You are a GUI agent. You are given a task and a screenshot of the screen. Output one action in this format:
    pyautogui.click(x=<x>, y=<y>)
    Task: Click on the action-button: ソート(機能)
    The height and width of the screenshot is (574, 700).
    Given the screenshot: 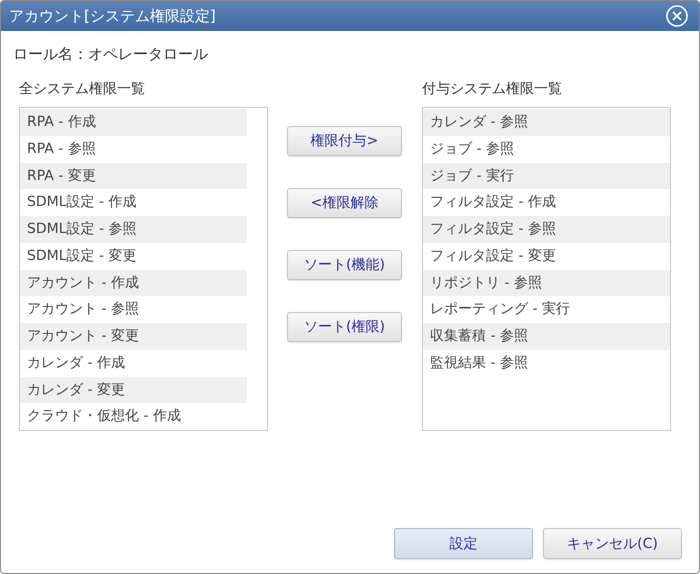 What is the action you would take?
    pyautogui.click(x=344, y=265)
    